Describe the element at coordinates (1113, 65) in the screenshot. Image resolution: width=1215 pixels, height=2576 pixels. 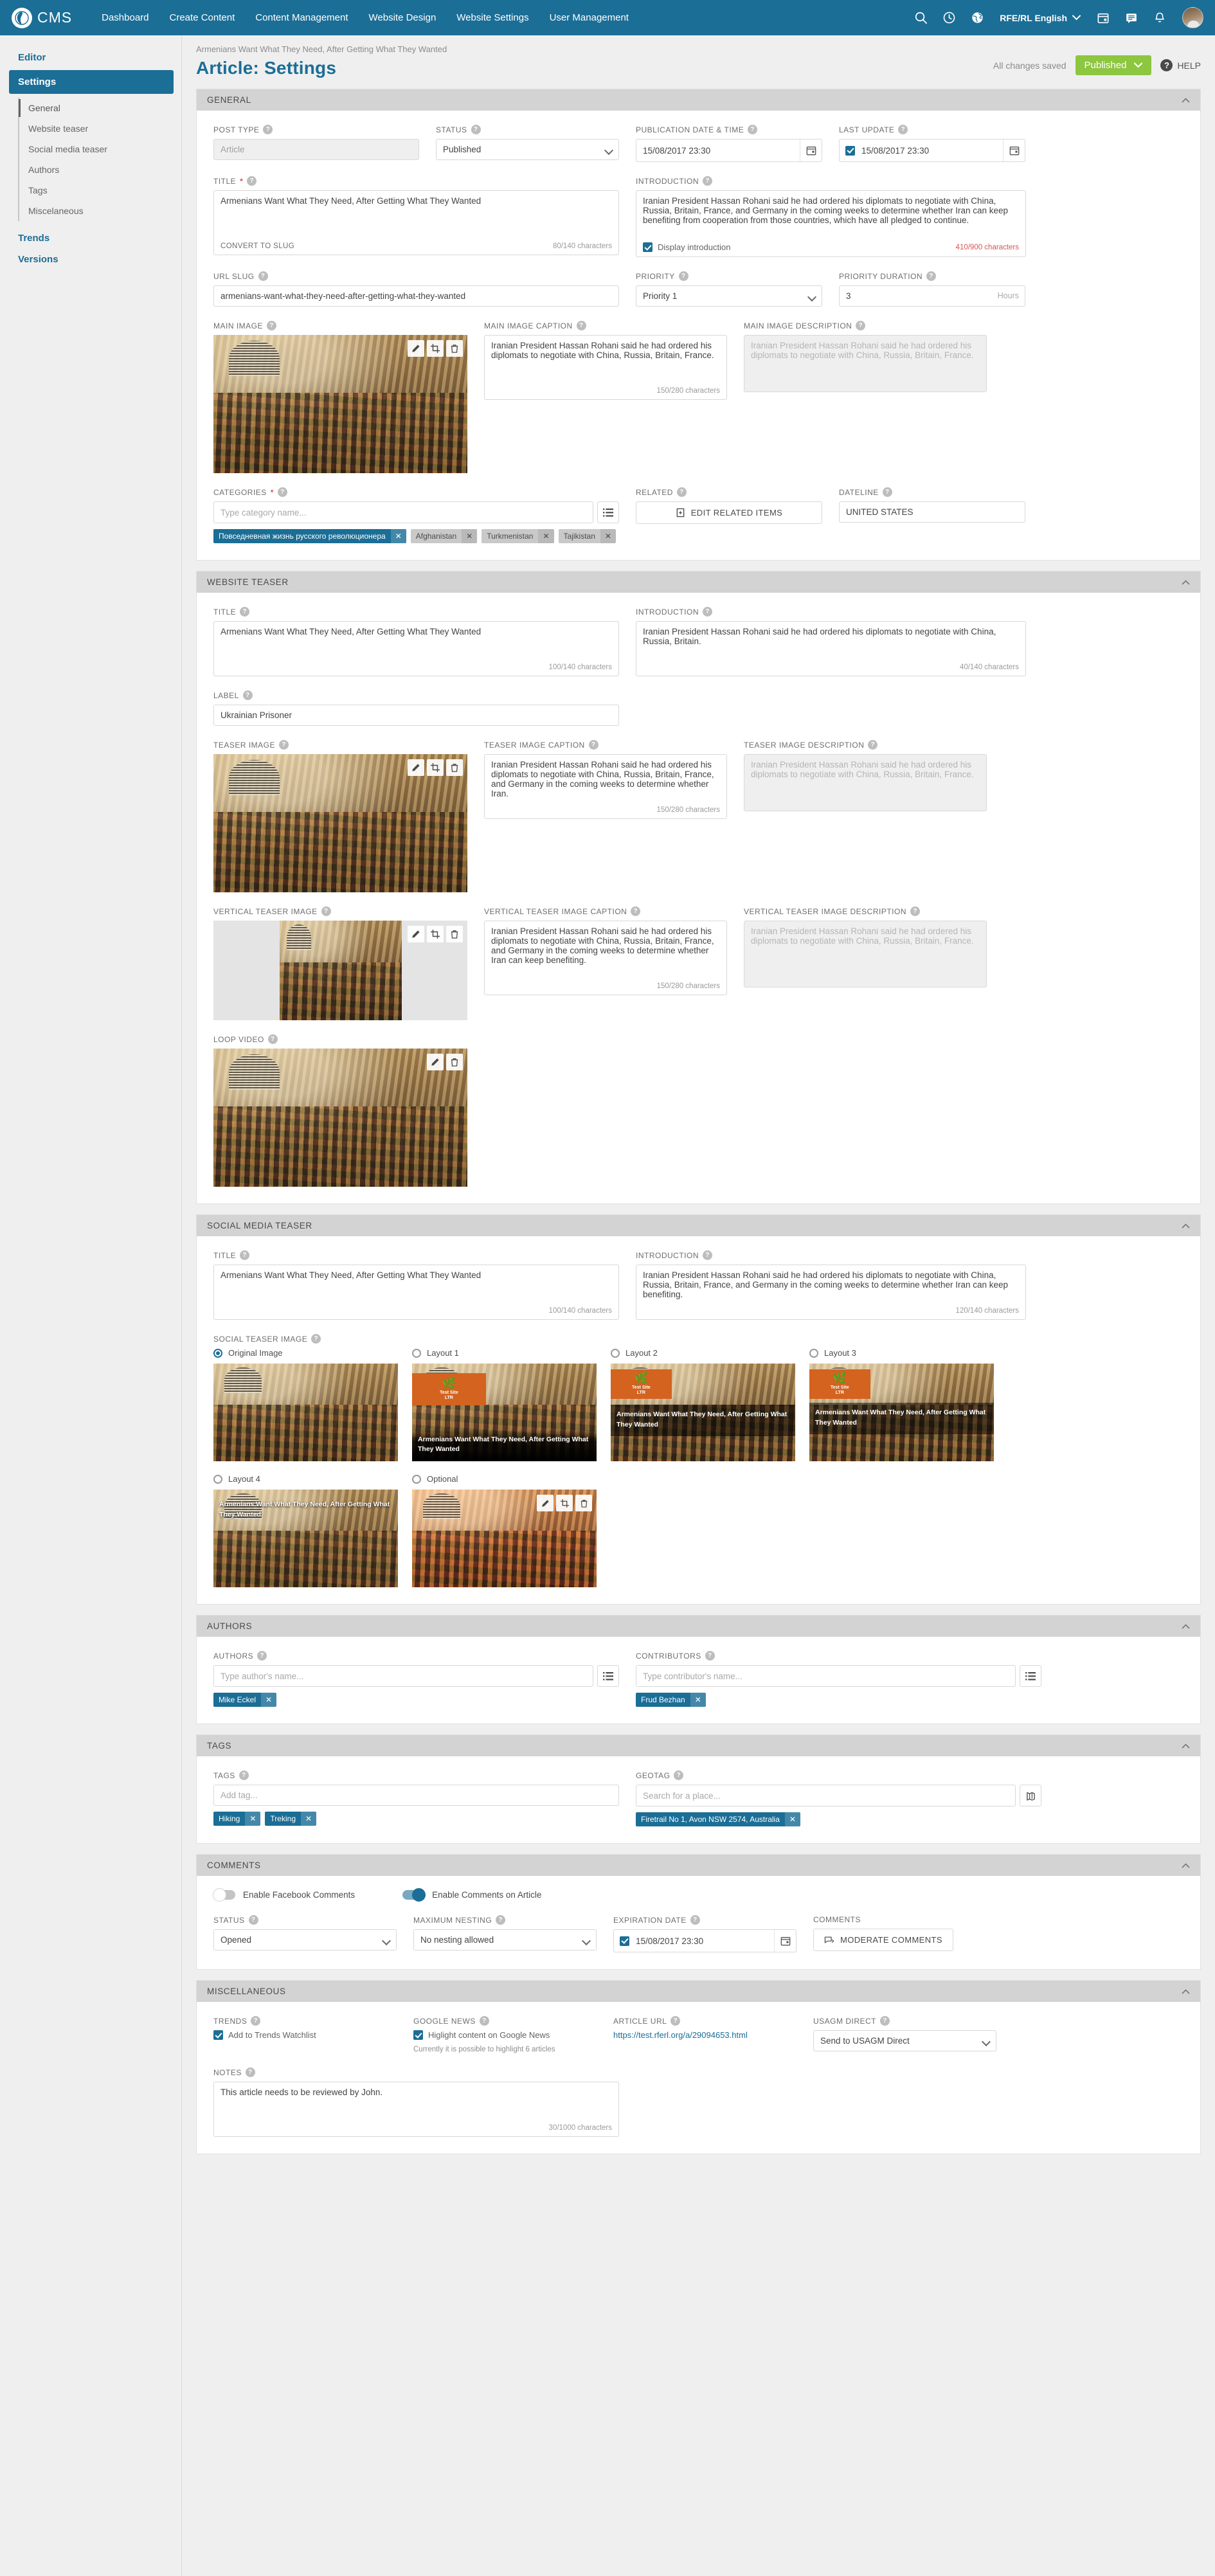
I see `publish-status-button: Published` at that location.